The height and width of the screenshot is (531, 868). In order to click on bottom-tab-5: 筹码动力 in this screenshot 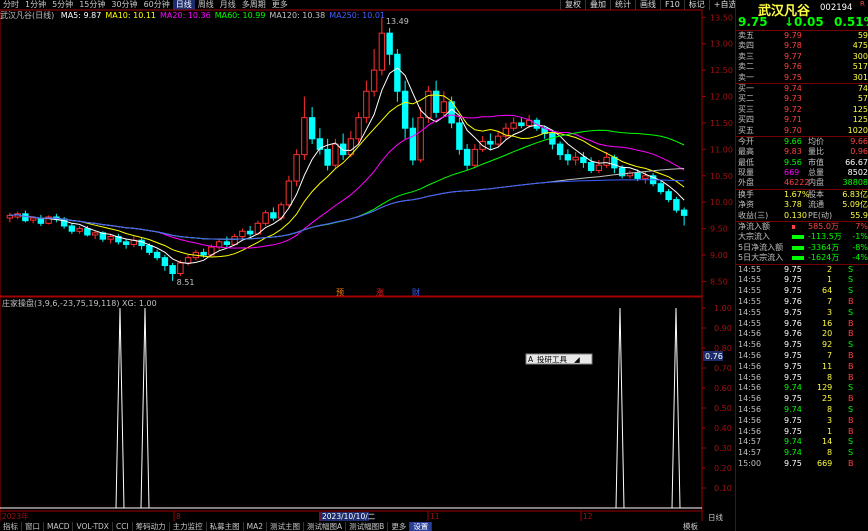, I will do `click(151, 526)`.